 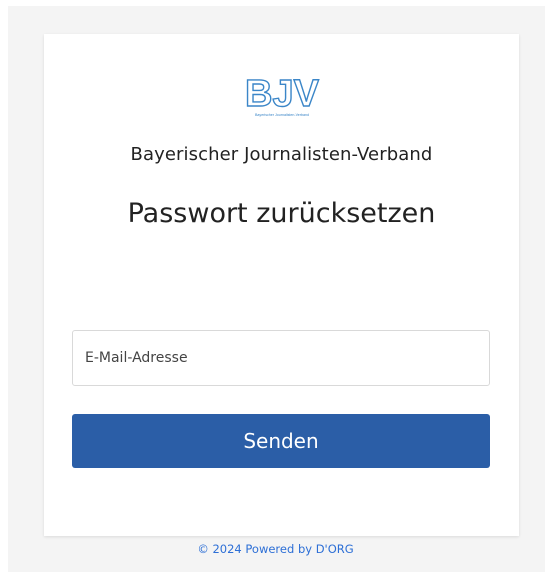 I want to click on logo-subtext: Bayerischer Journalisten-Verband, so click(x=282, y=115).